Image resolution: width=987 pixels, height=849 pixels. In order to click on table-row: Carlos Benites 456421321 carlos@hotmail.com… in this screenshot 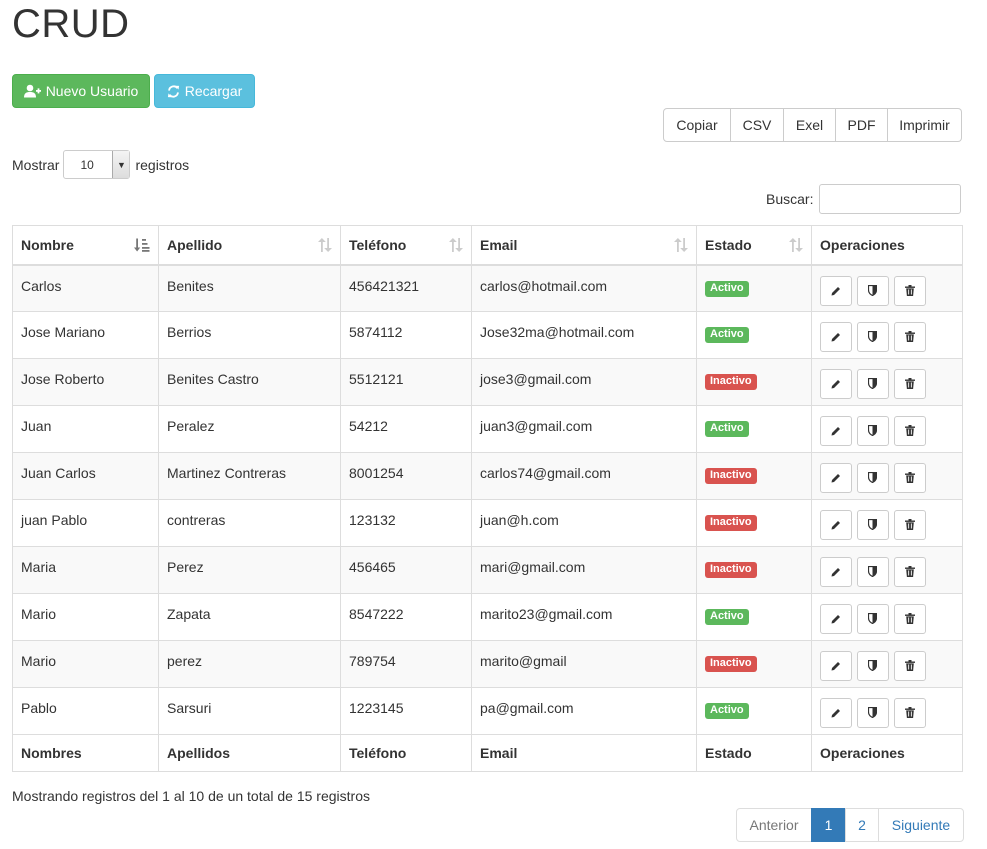, I will do `click(487, 288)`.